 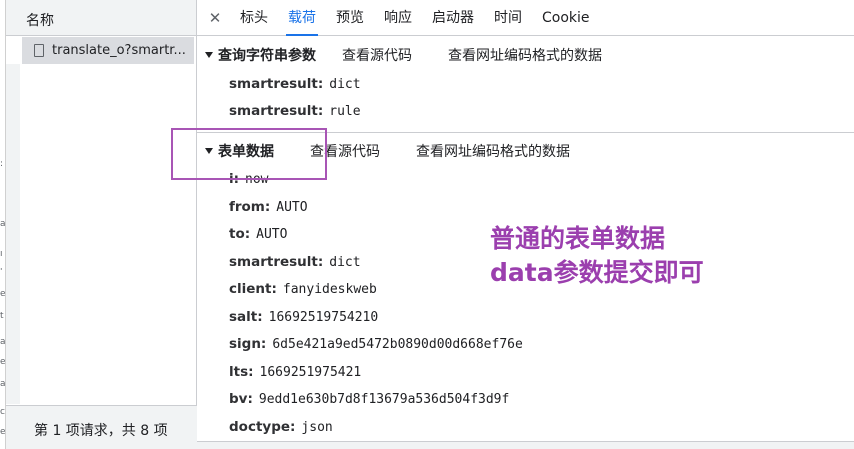 What do you see at coordinates (2, 164) in the screenshot?
I see `edge-strip-char: :` at bounding box center [2, 164].